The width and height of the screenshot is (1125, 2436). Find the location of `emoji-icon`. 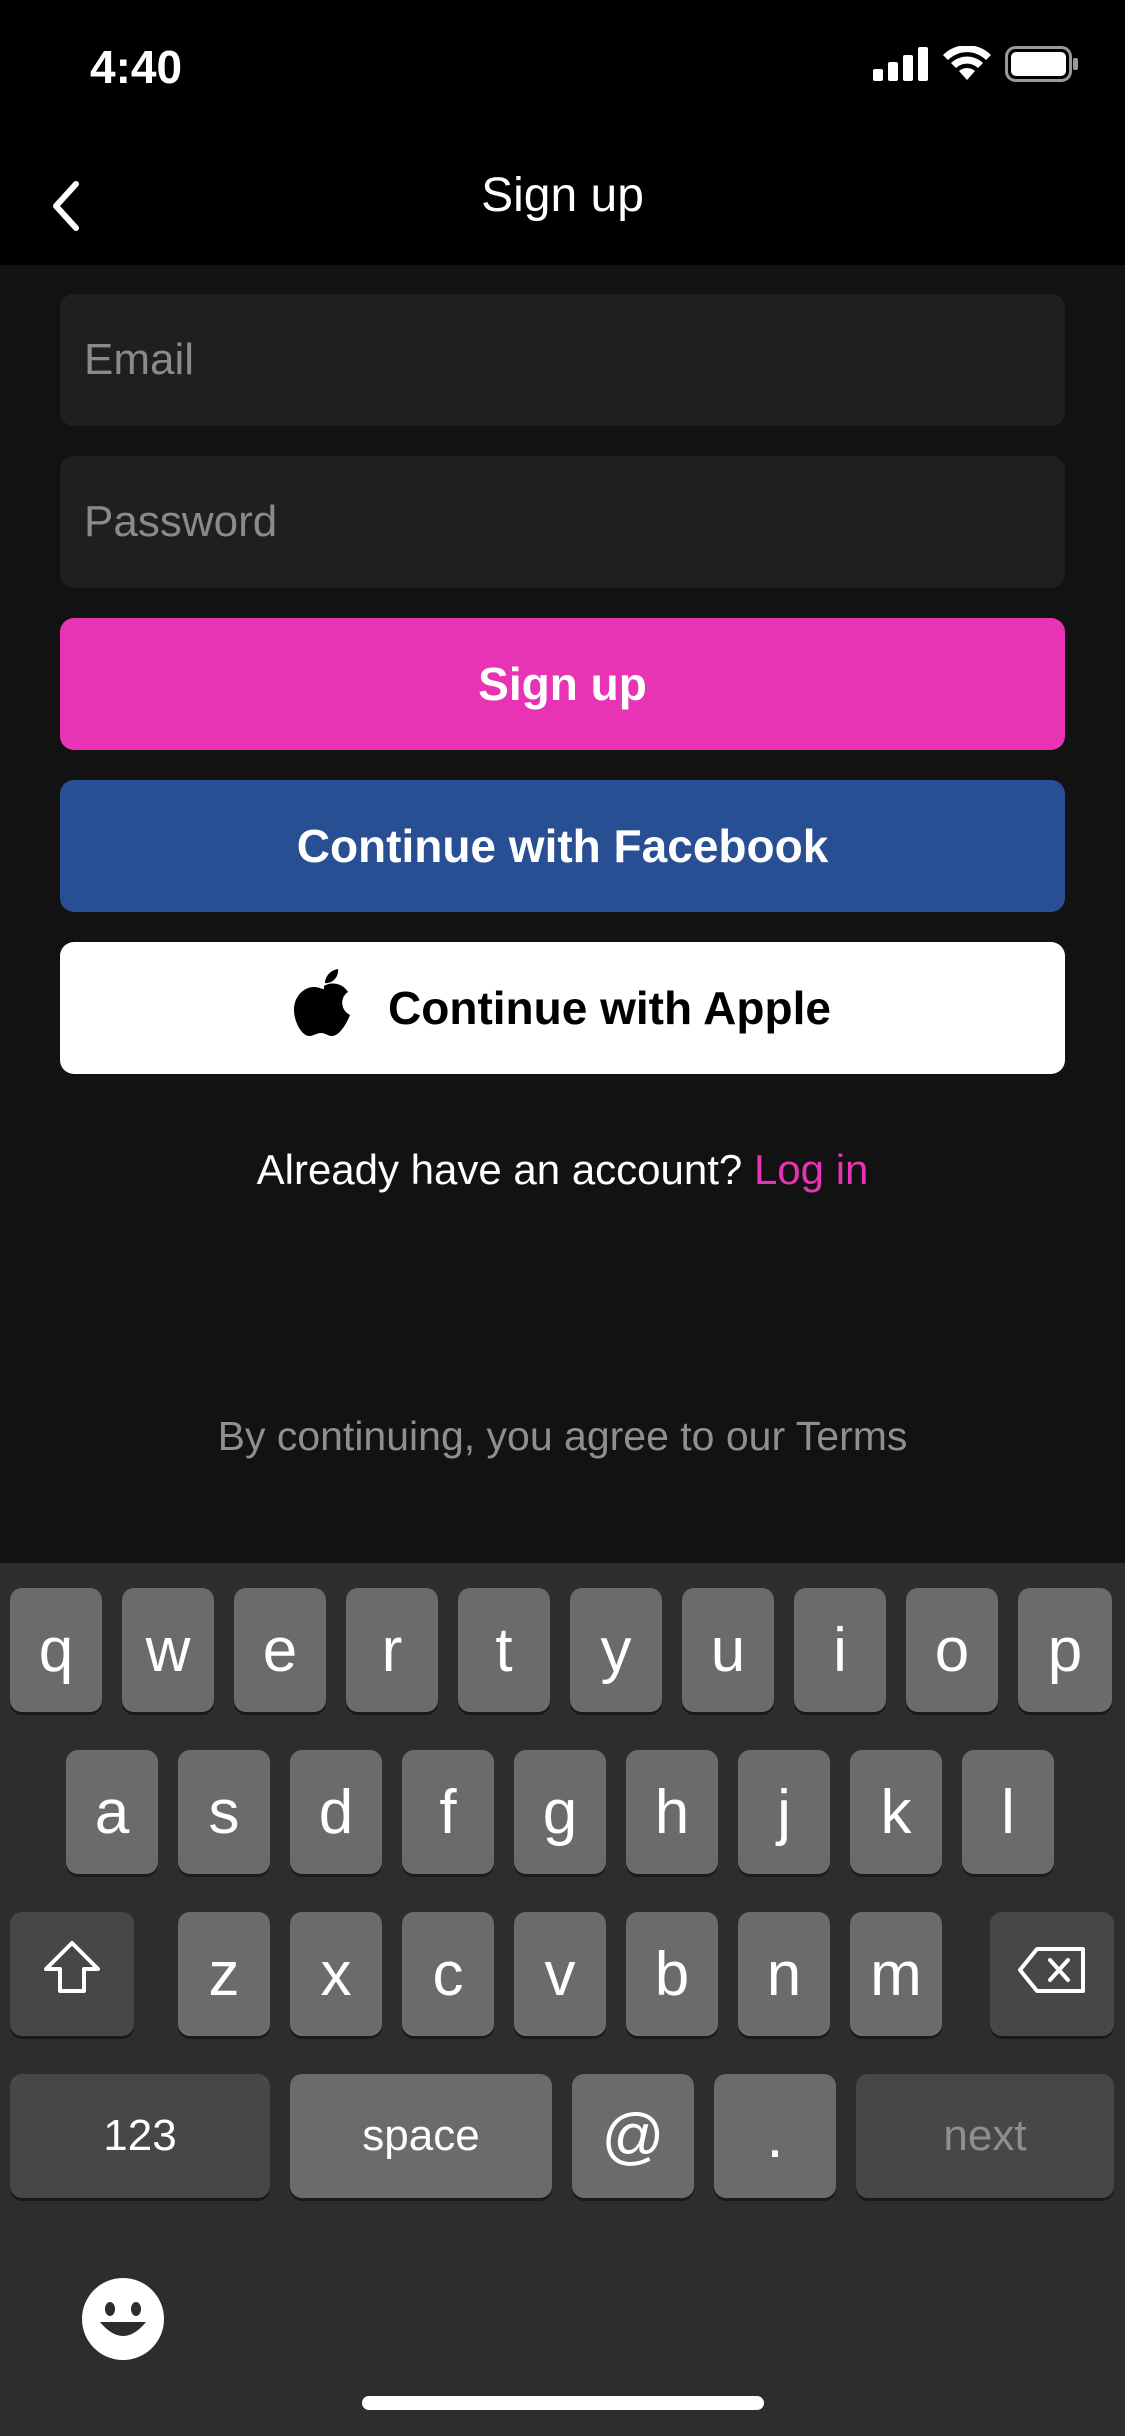

emoji-icon is located at coordinates (123, 2322).